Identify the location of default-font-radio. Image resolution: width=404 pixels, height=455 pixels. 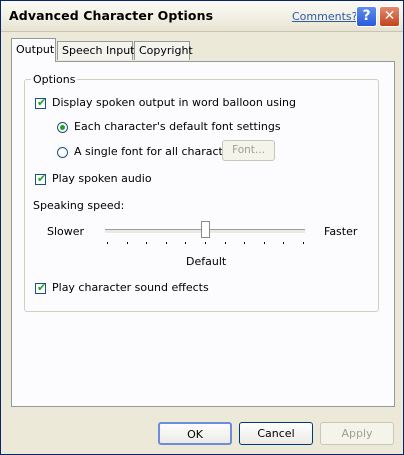
(62, 127).